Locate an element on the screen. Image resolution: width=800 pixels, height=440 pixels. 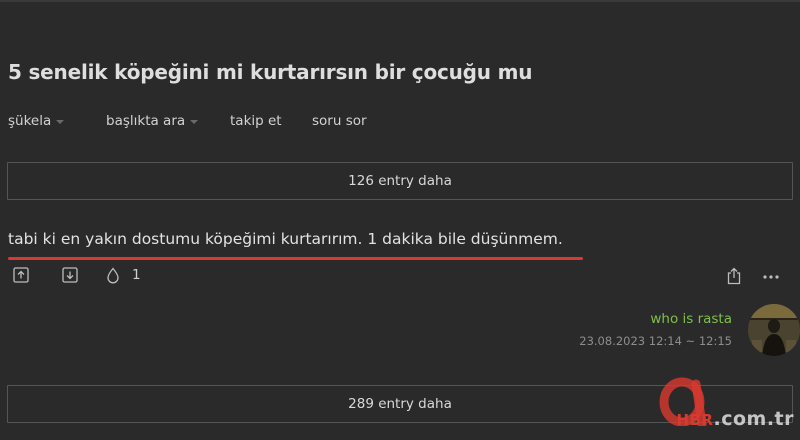
load-more-before-label: 126 entry daha is located at coordinates (400, 181).